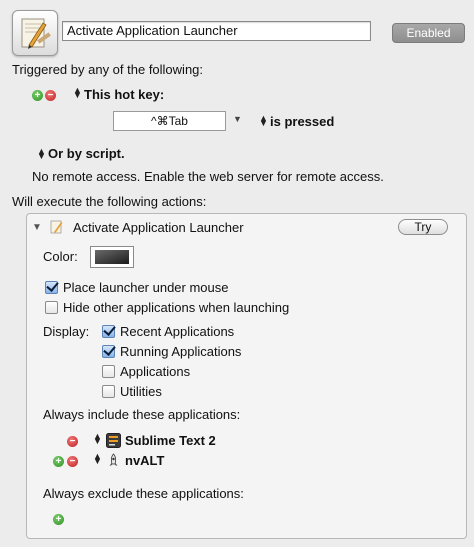  What do you see at coordinates (142, 414) in the screenshot?
I see `include-heading: Always include these applications:` at bounding box center [142, 414].